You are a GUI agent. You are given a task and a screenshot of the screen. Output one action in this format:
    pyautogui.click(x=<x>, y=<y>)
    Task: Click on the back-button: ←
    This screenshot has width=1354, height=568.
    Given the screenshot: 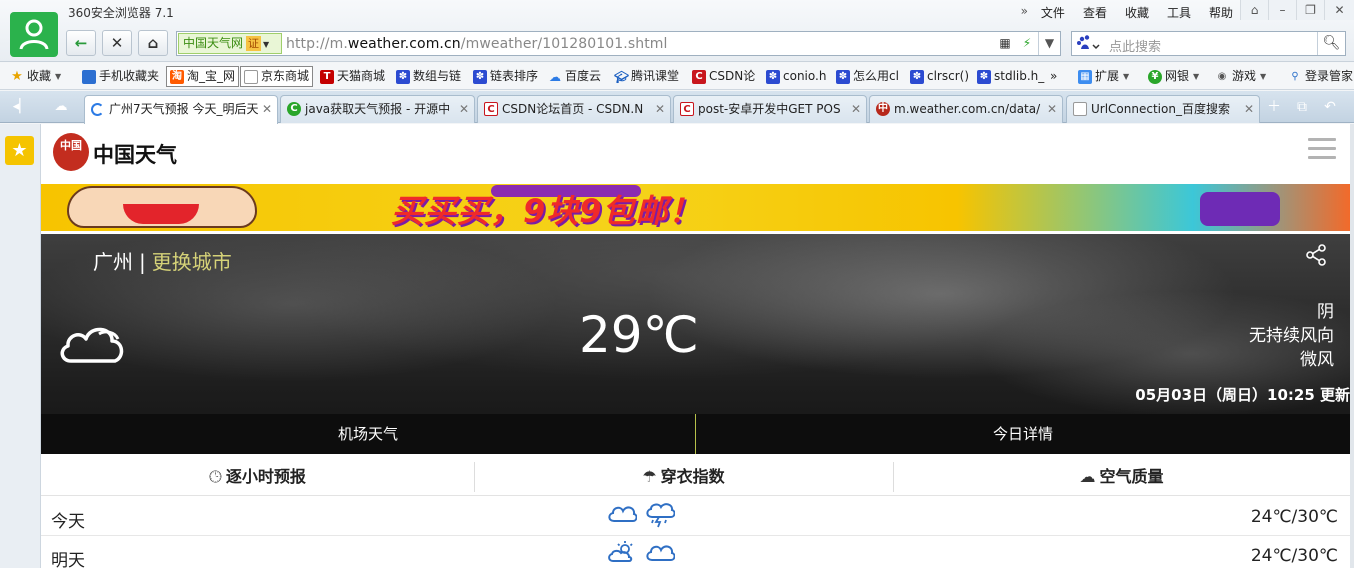 What is the action you would take?
    pyautogui.click(x=81, y=43)
    